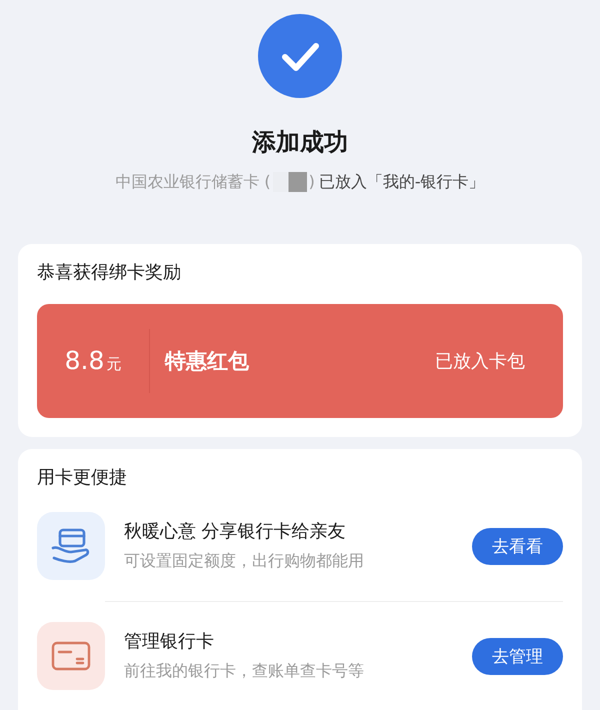 This screenshot has height=710, width=600. What do you see at coordinates (109, 273) in the screenshot?
I see `reward-heading: 恭喜获得绑卡奖励` at bounding box center [109, 273].